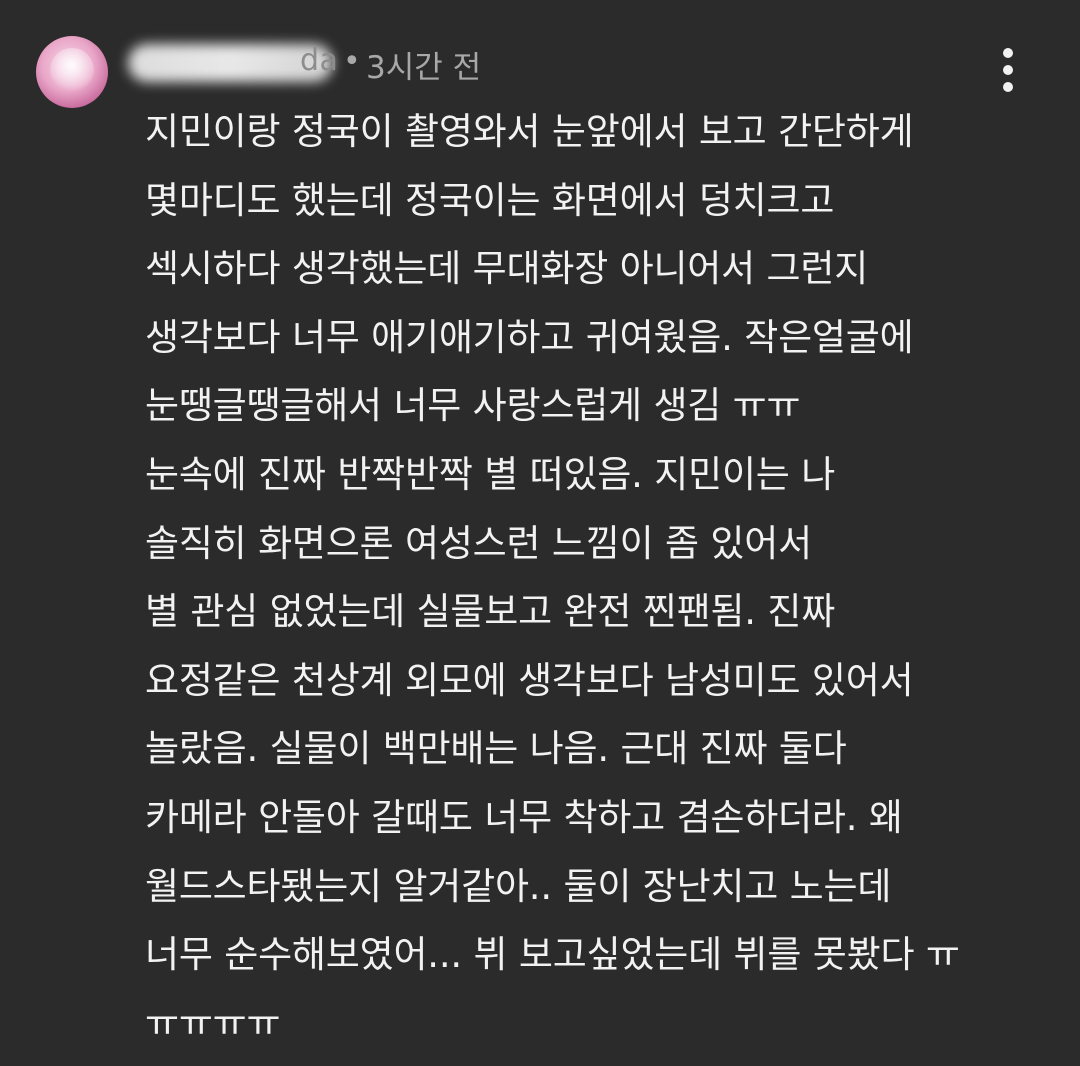  Describe the element at coordinates (319, 60) in the screenshot. I see `username-suffix: da` at that location.